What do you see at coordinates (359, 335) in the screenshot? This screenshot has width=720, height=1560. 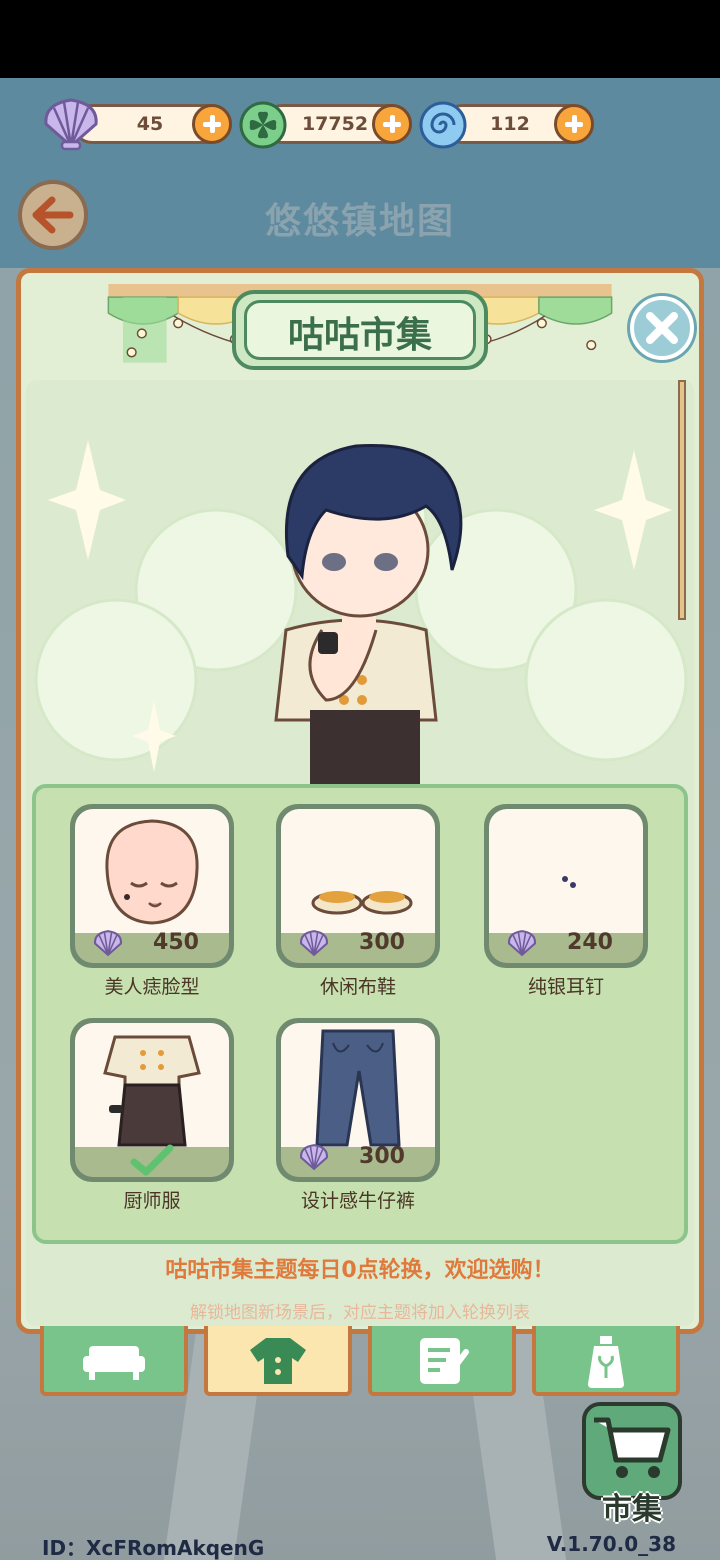 I see `market-title: 咕咕市集` at bounding box center [359, 335].